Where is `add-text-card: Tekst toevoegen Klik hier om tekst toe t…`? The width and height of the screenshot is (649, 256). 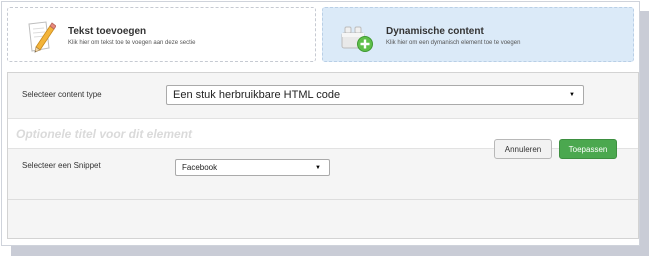
add-text-card: Tekst toevoegen Klik hier om tekst toe t… is located at coordinates (161, 34).